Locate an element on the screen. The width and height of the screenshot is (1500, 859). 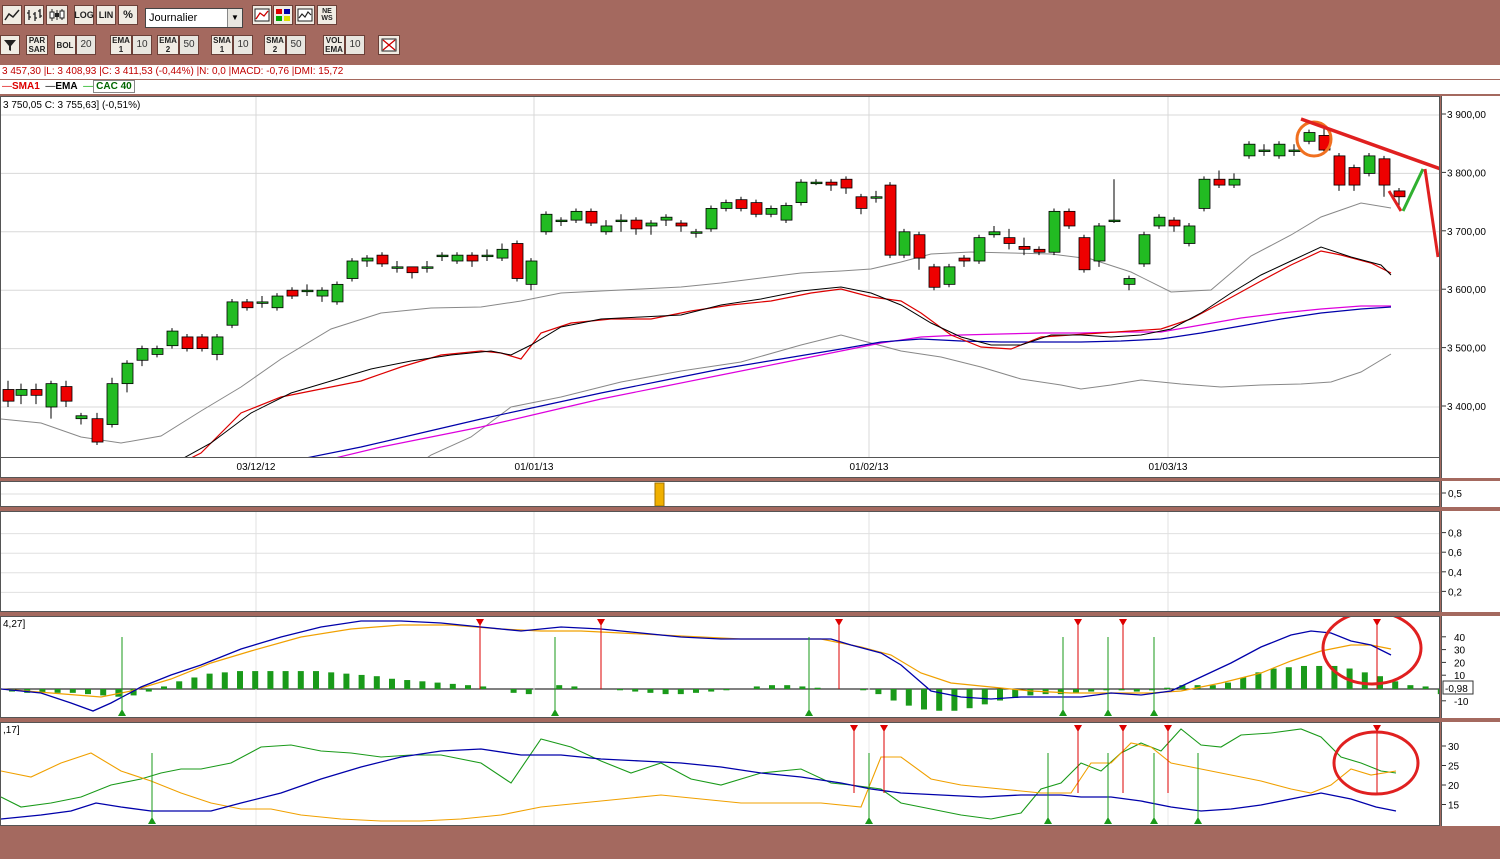
sma2-button: SMA 2 is located at coordinates (275, 45).